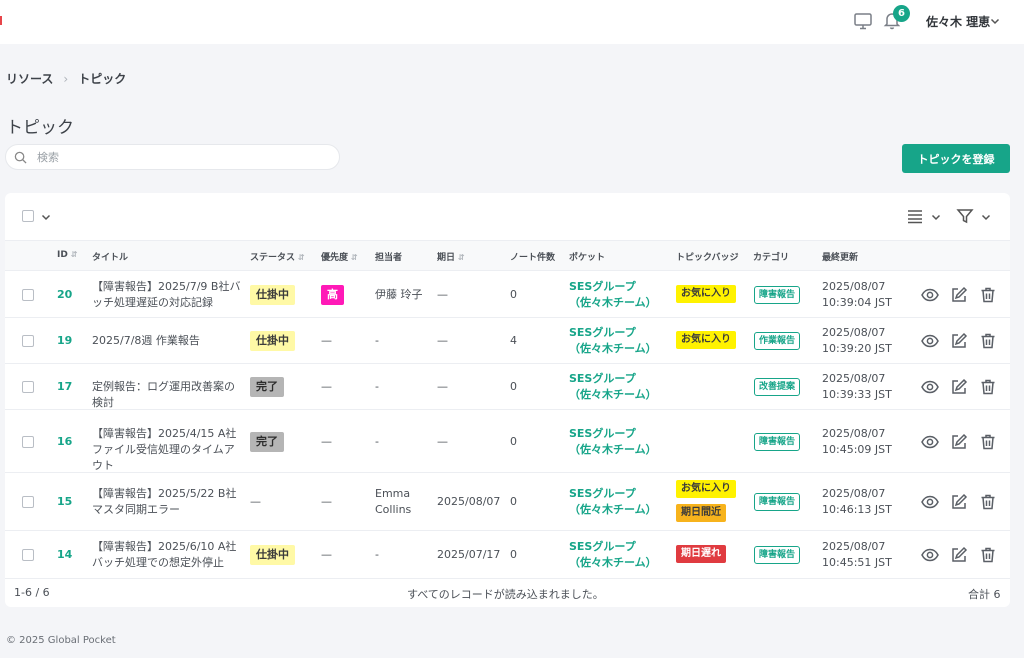 This screenshot has height=658, width=1024. Describe the element at coordinates (29, 79) in the screenshot. I see `breadcrumb-item-resource: リソース` at that location.